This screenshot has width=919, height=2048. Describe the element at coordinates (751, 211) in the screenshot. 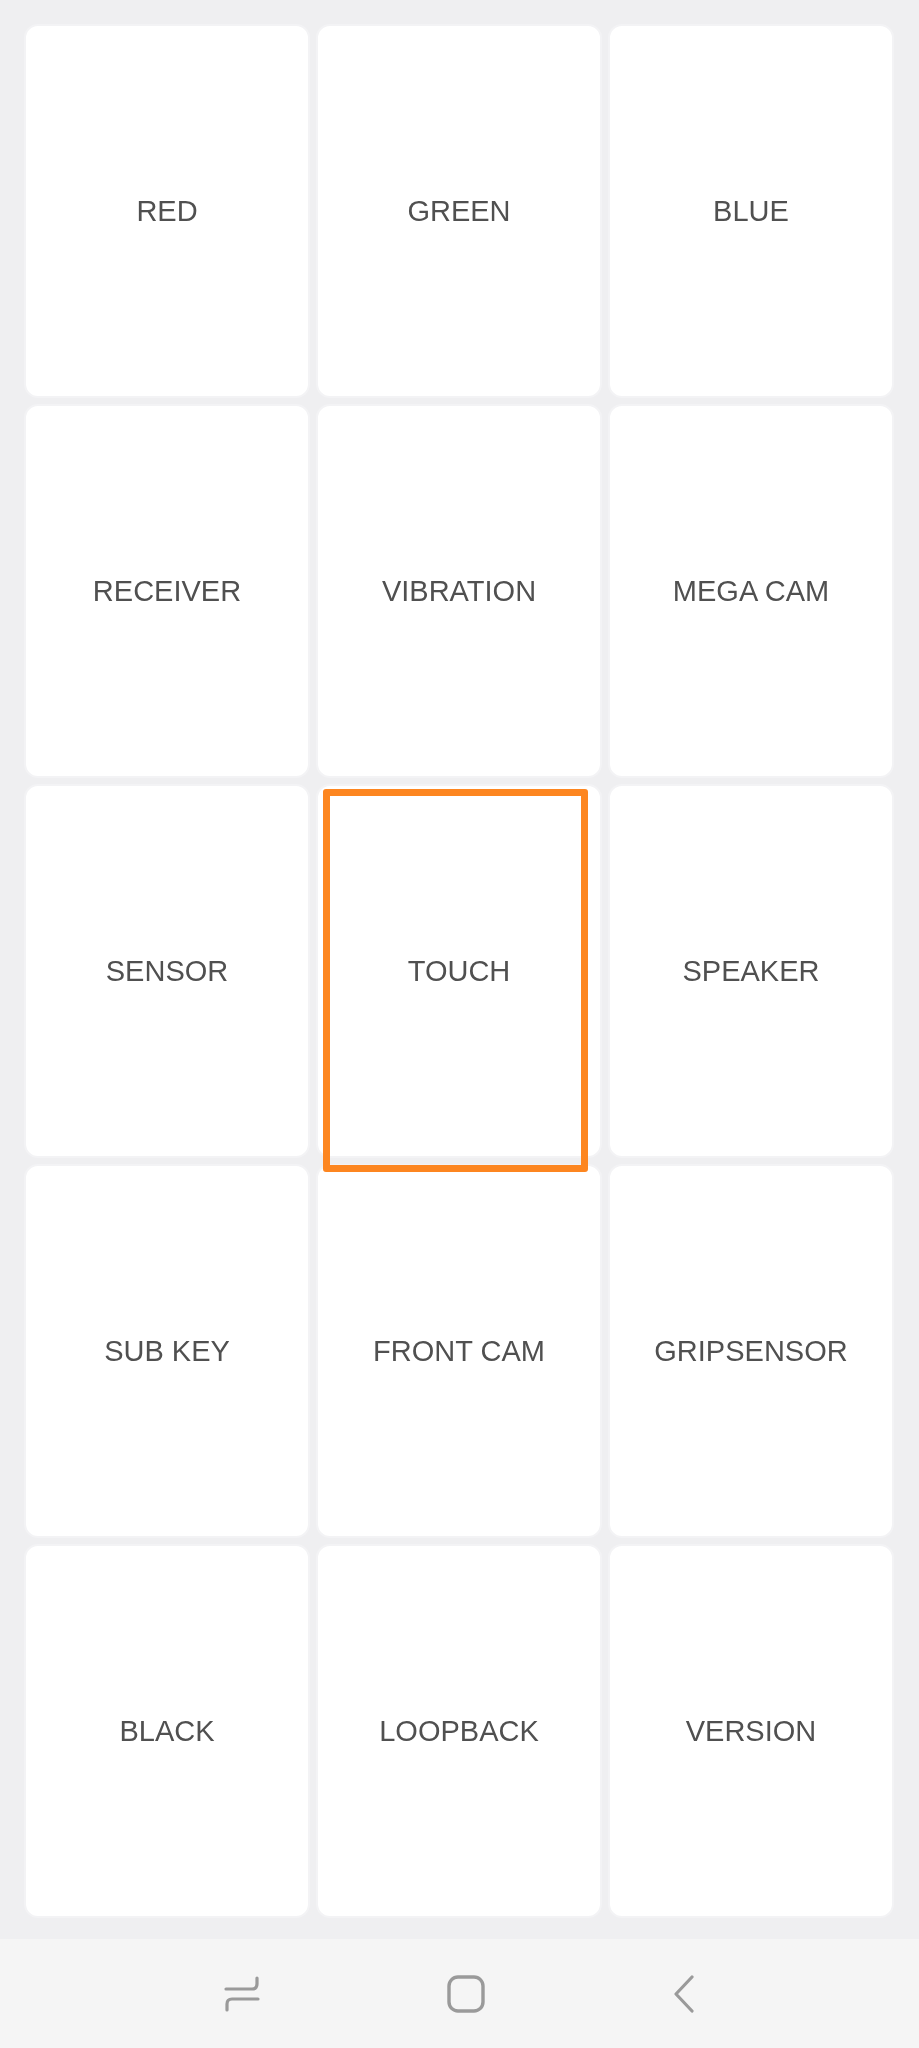

I see `test-tile: BLUE` at that location.